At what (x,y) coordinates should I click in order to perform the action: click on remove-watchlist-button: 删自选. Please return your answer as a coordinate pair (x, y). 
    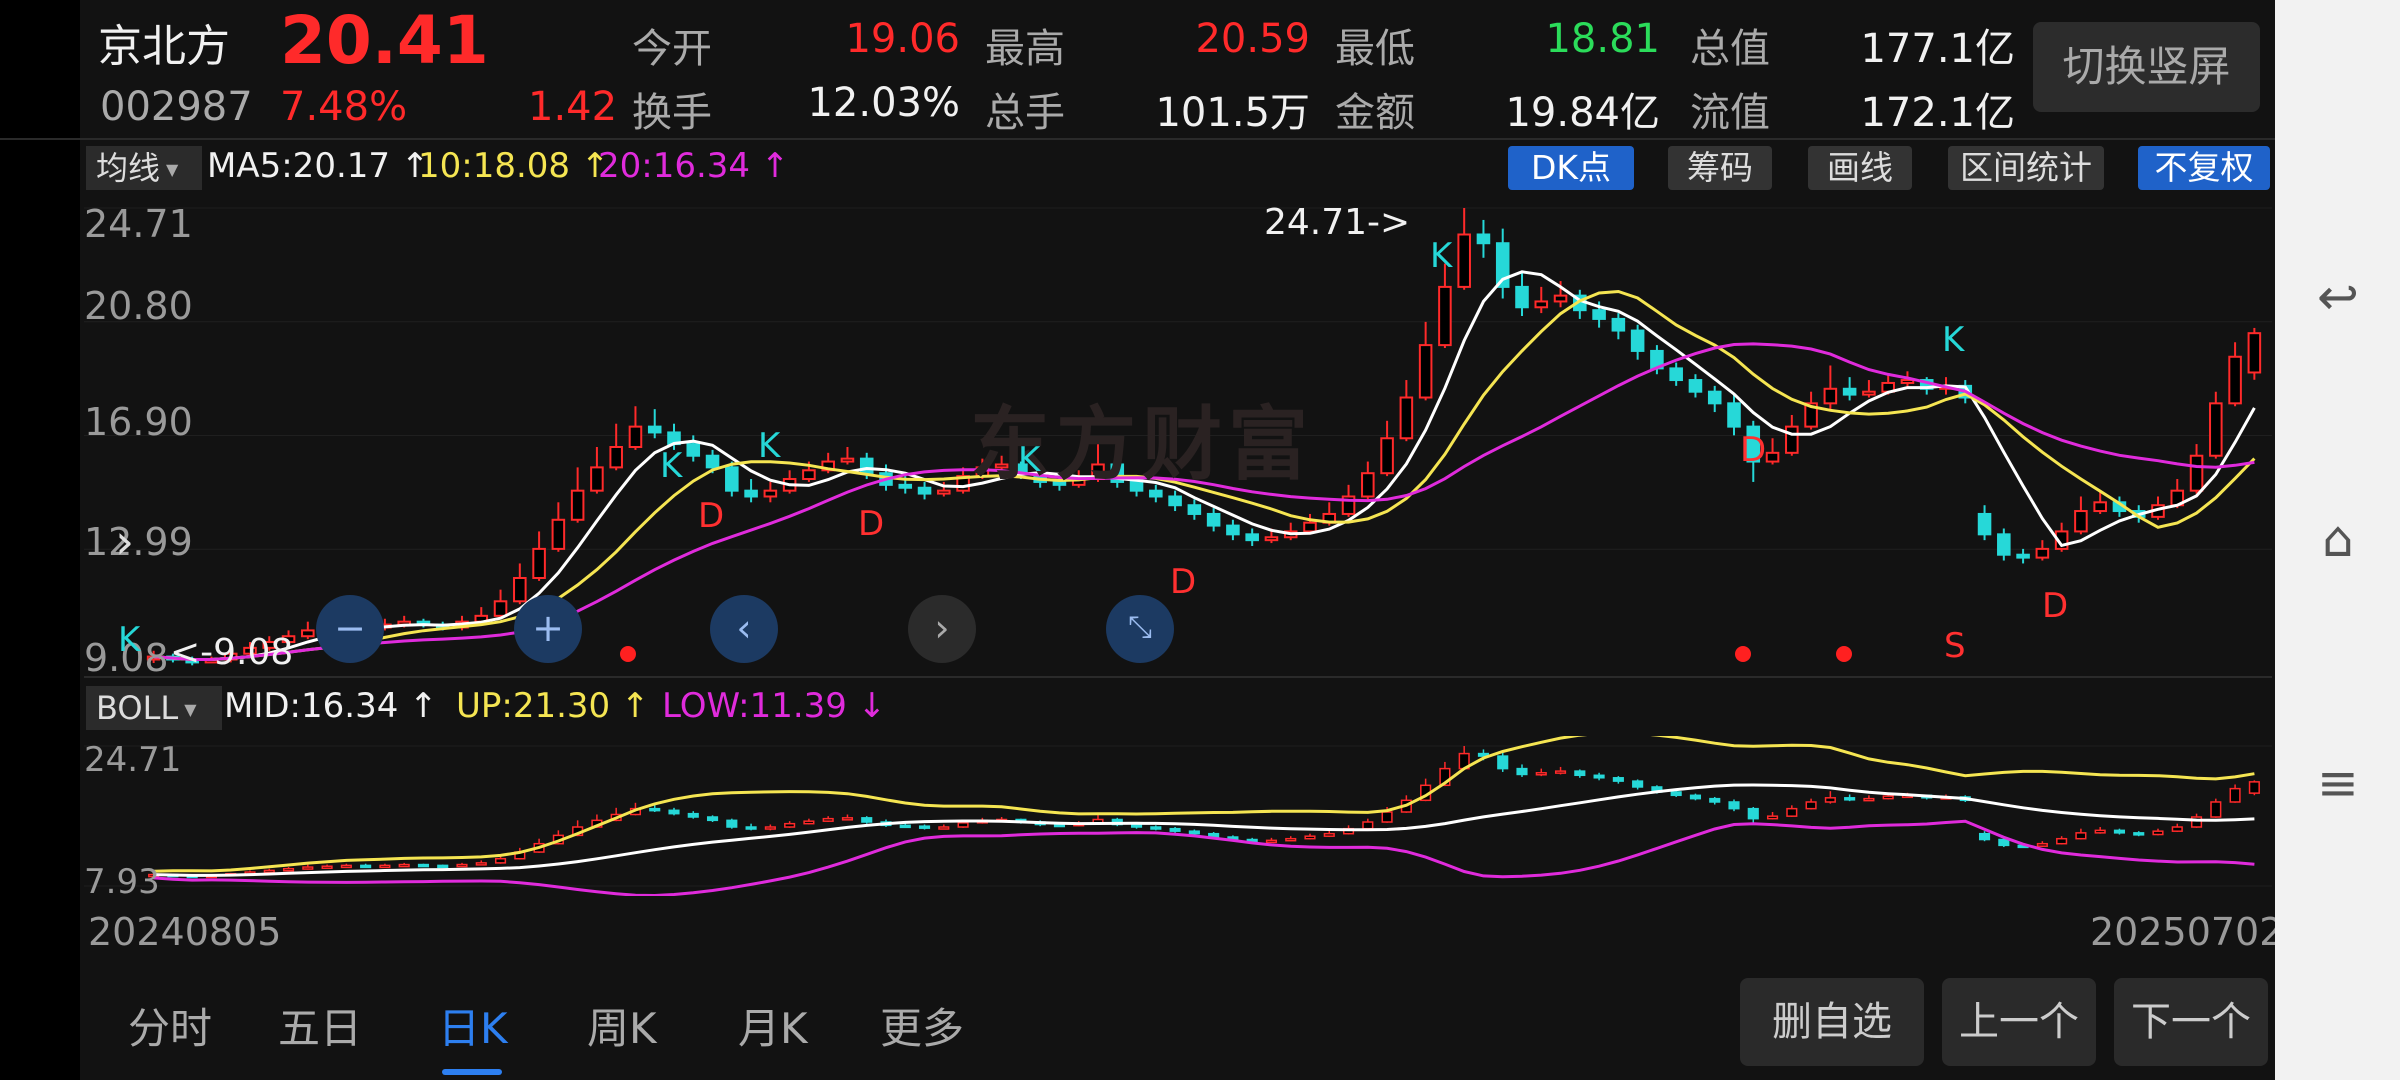
    Looking at the image, I should click on (1832, 1022).